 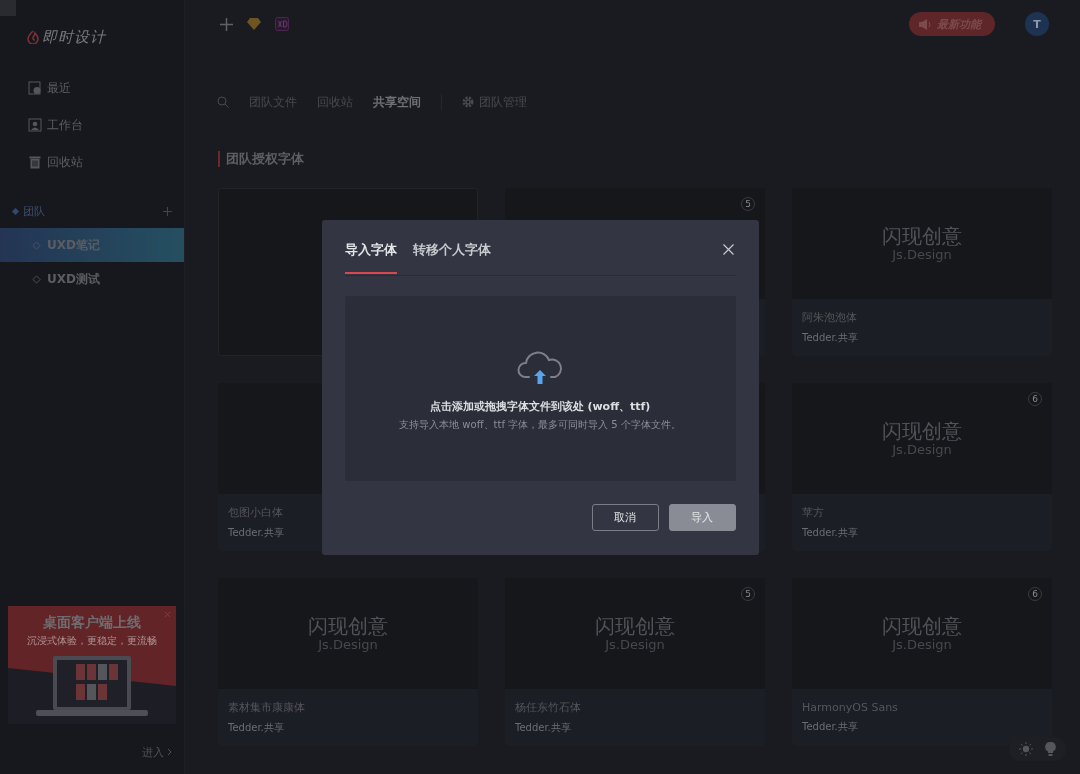 I want to click on logo-text: 即时设计, so click(x=74, y=37).